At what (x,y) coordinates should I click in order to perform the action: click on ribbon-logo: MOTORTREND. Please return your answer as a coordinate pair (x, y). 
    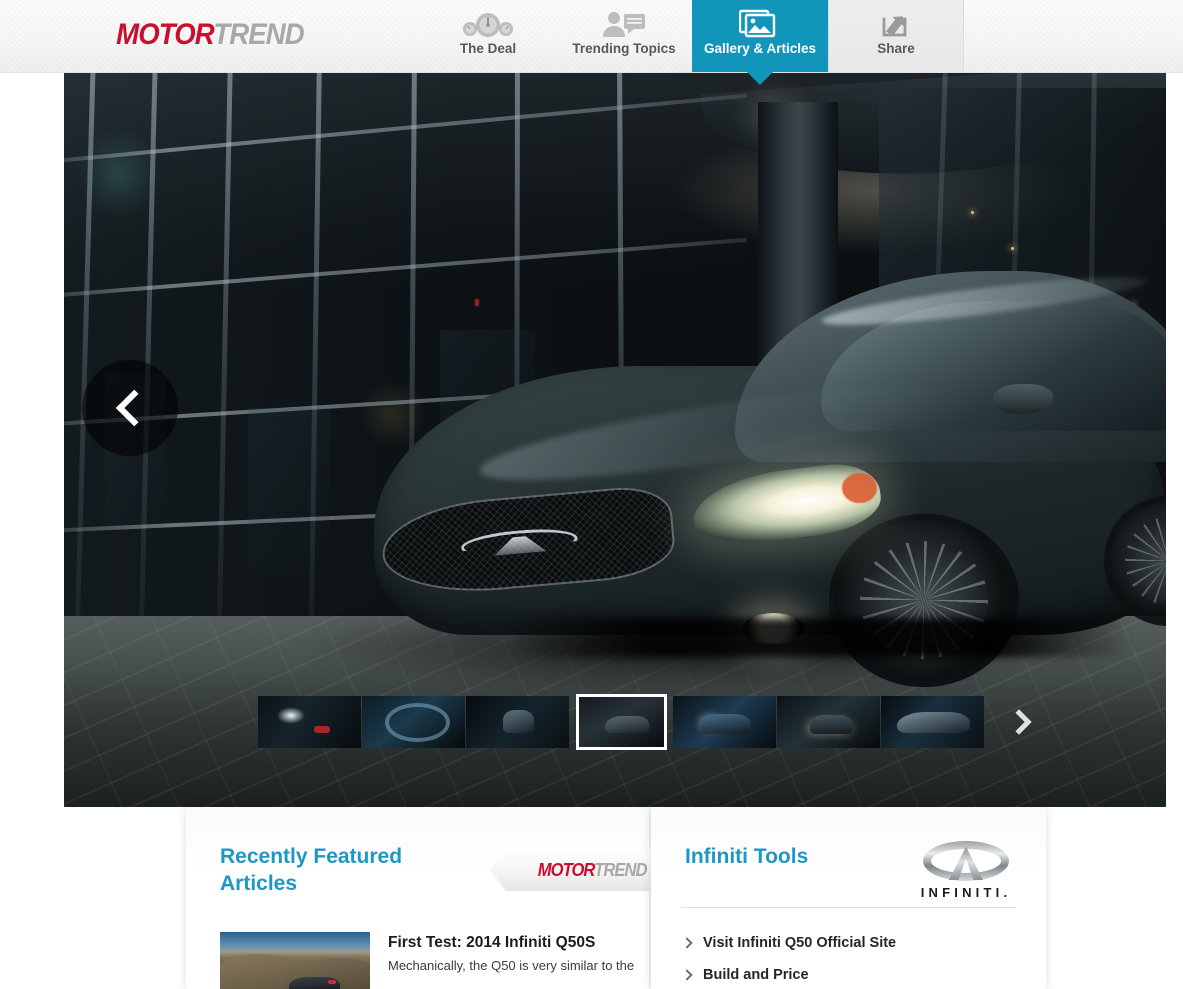
    Looking at the image, I should click on (592, 870).